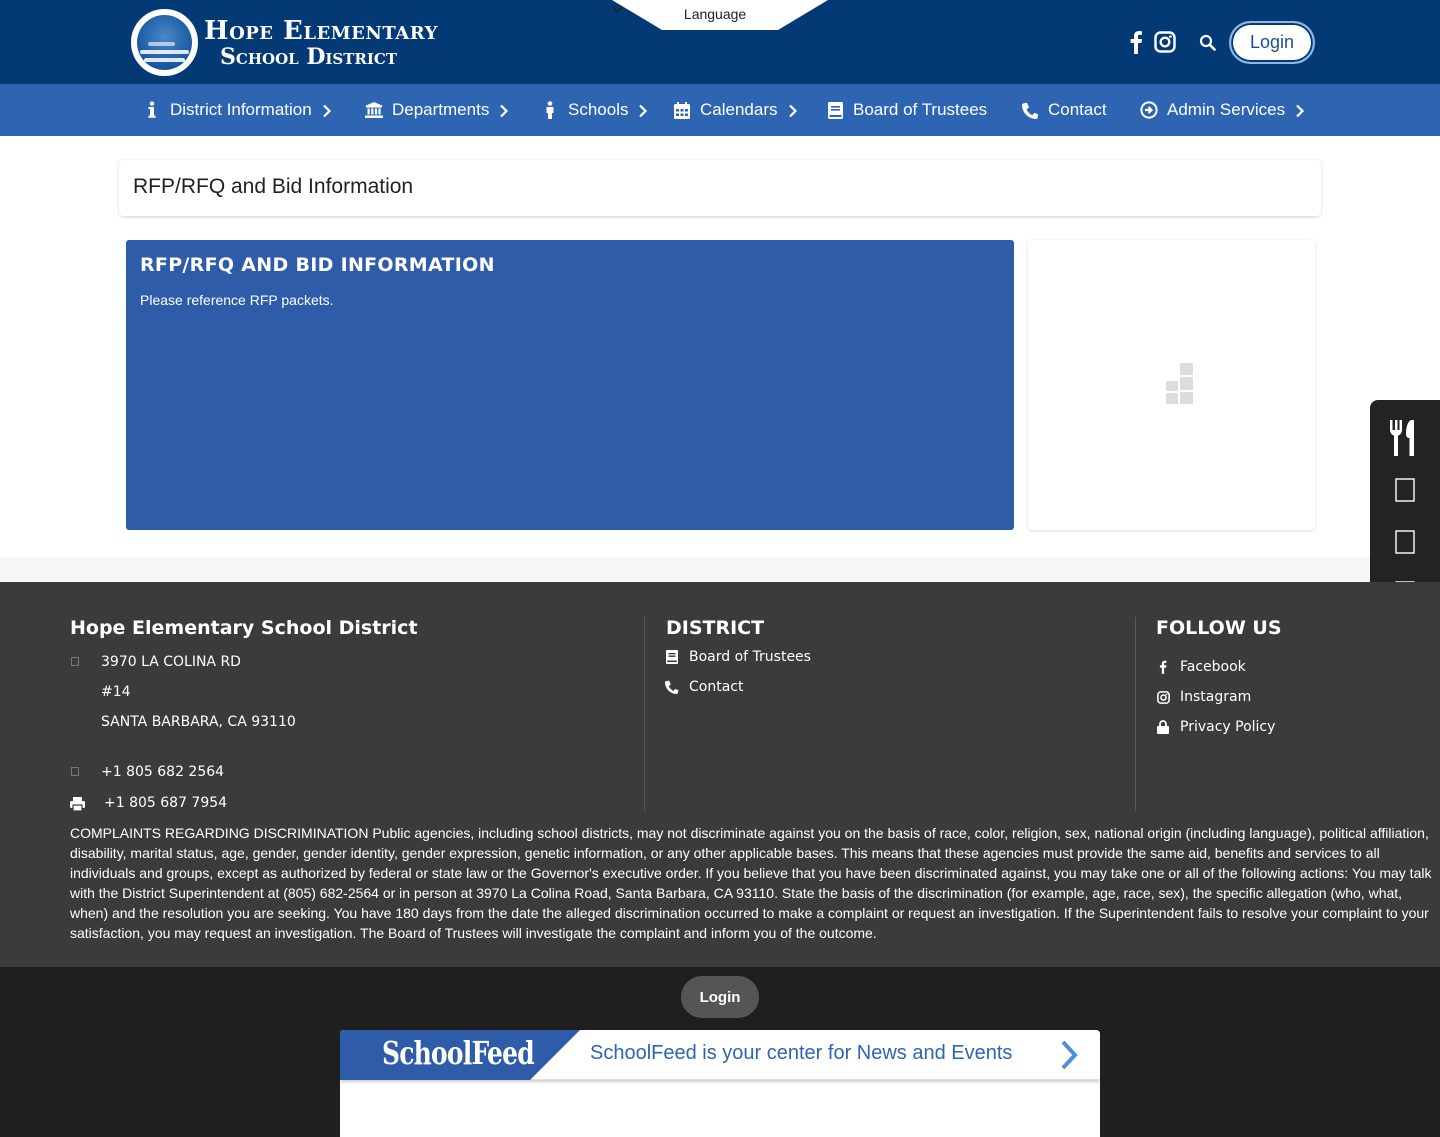 The image size is (1440, 1137). I want to click on footer-link-instagram: Instagram, so click(1203, 697).